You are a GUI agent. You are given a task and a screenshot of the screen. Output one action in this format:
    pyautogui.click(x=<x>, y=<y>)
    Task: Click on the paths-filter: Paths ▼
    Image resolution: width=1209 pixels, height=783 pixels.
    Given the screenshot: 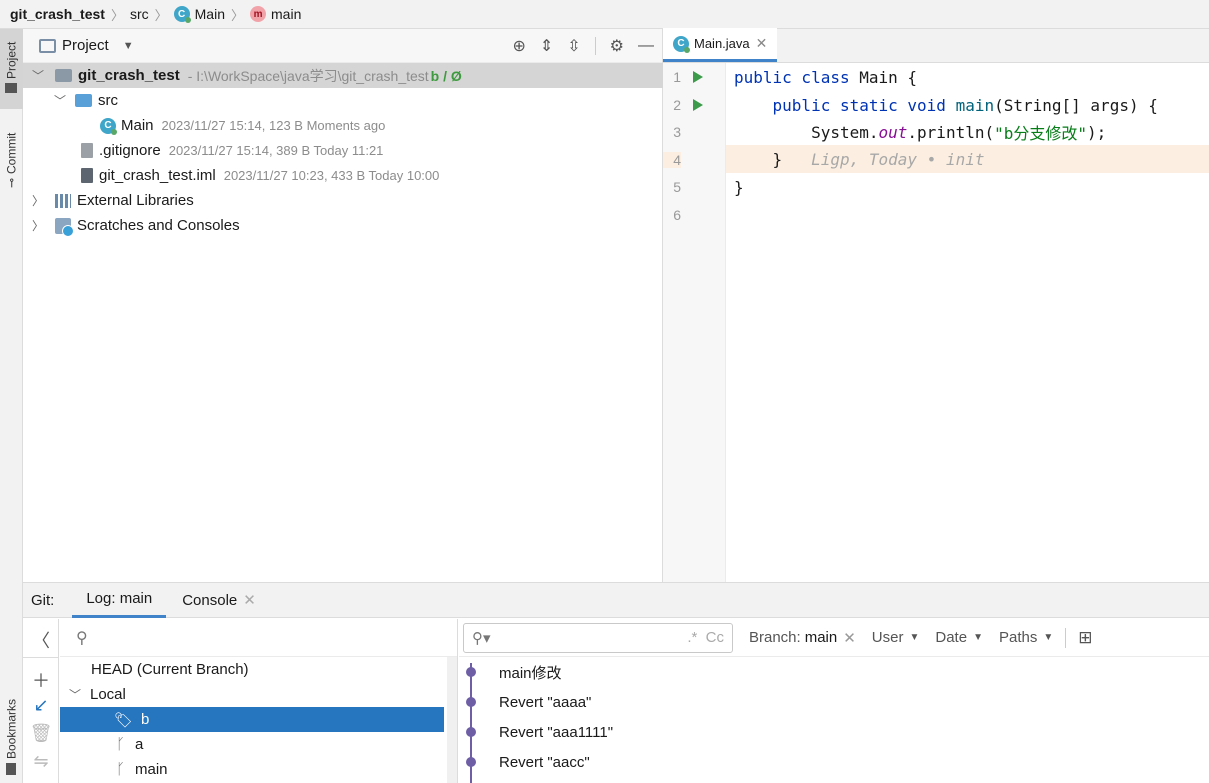 What is the action you would take?
    pyautogui.click(x=1026, y=637)
    